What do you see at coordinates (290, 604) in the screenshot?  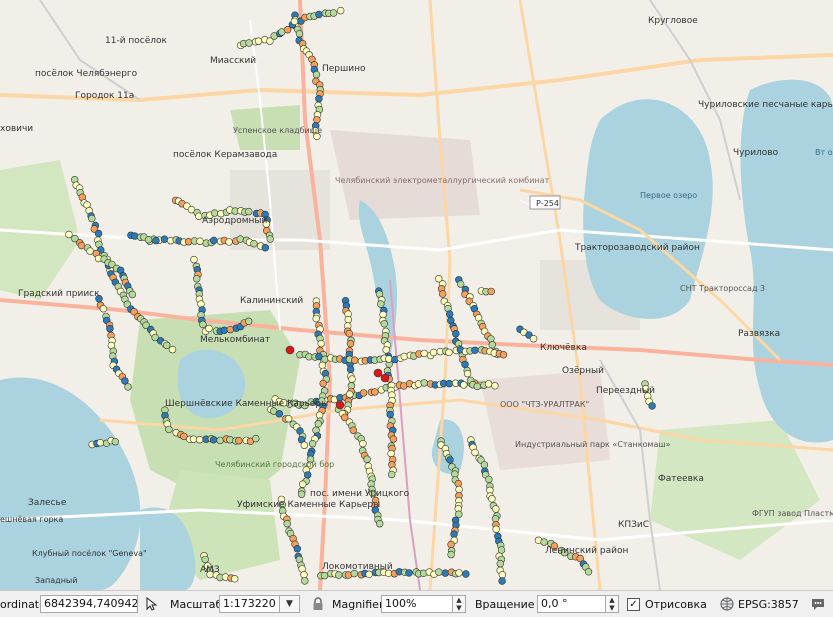 I see `scale-dropdown-button: ▼` at bounding box center [290, 604].